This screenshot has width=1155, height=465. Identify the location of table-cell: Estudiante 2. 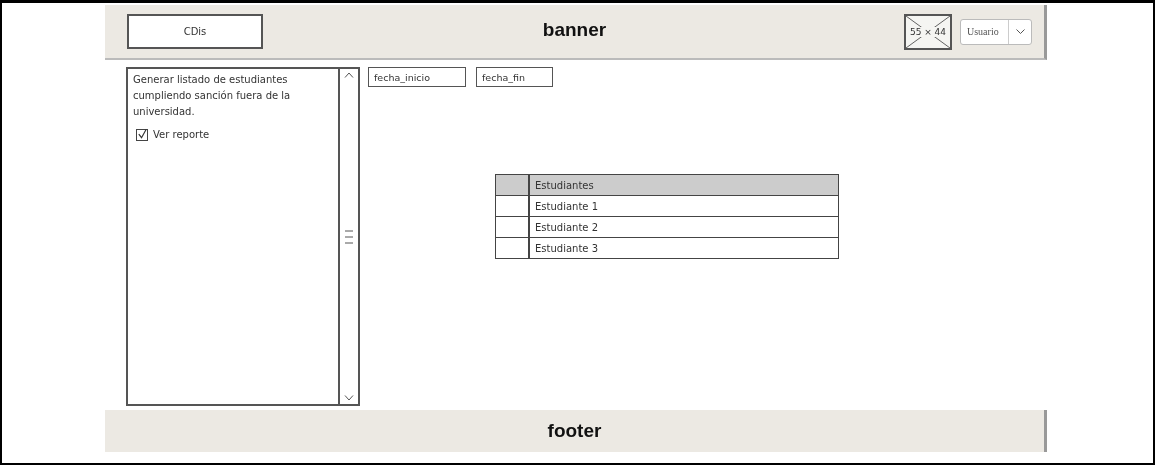
(684, 227).